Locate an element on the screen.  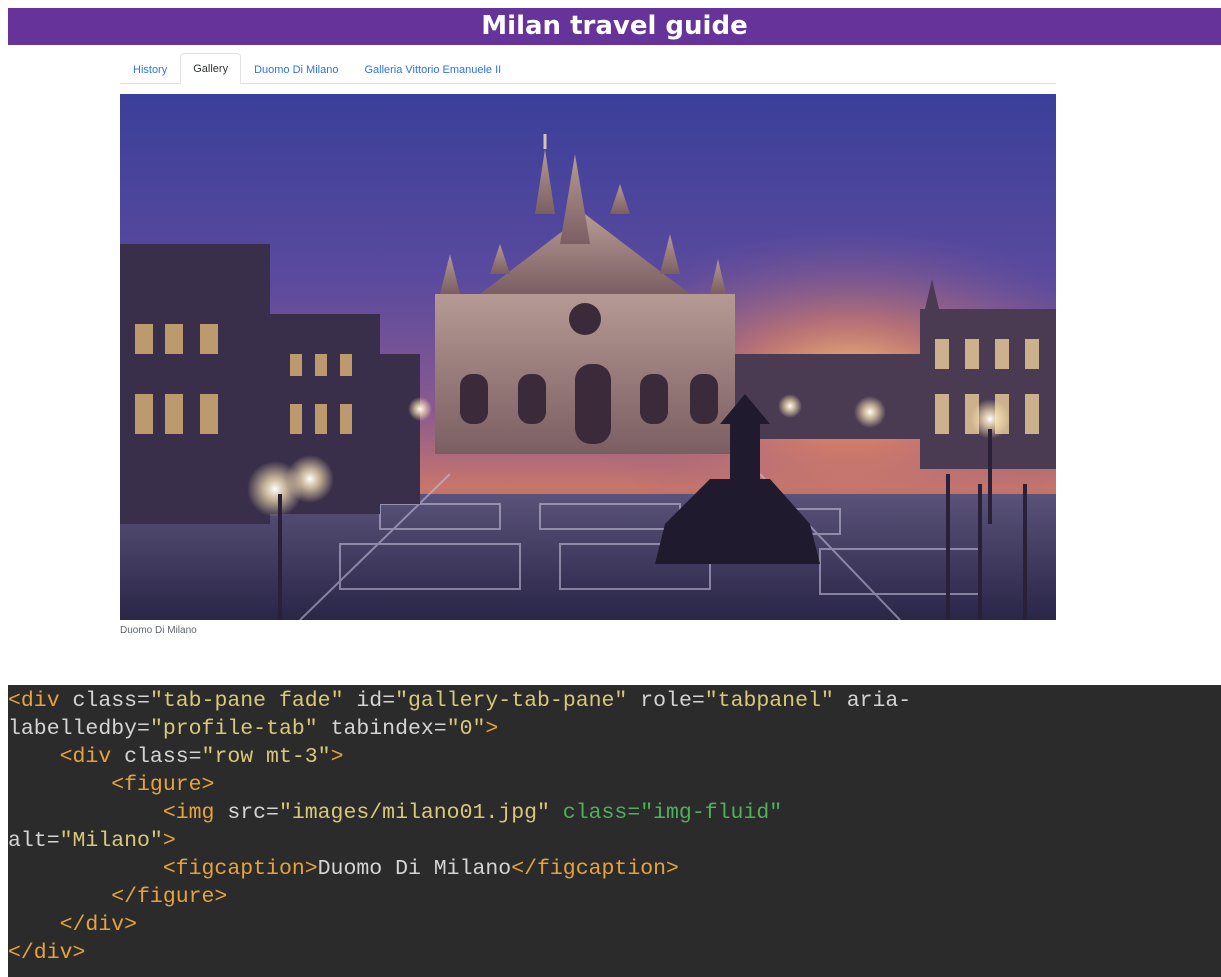
code-token: "tabpanel" is located at coordinates (769, 701).